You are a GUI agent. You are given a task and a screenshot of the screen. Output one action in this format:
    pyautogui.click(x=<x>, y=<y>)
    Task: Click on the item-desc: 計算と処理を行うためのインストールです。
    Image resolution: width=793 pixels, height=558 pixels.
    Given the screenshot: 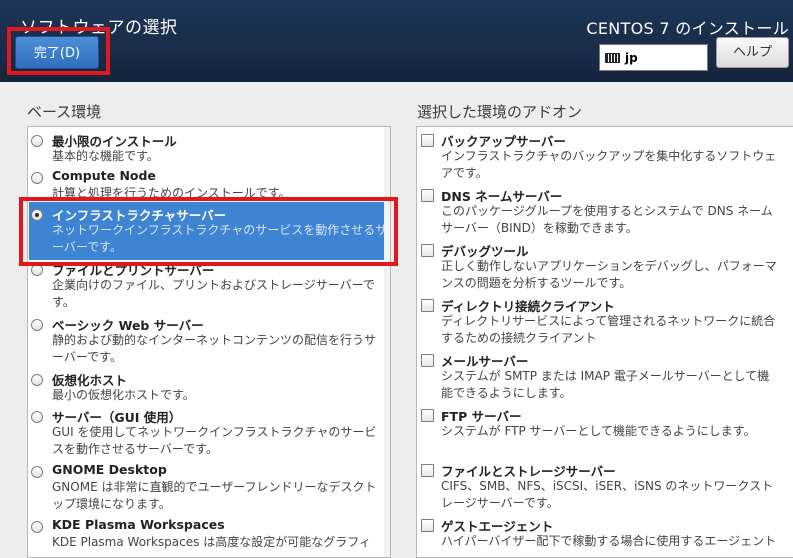 What is the action you would take?
    pyautogui.click(x=171, y=193)
    